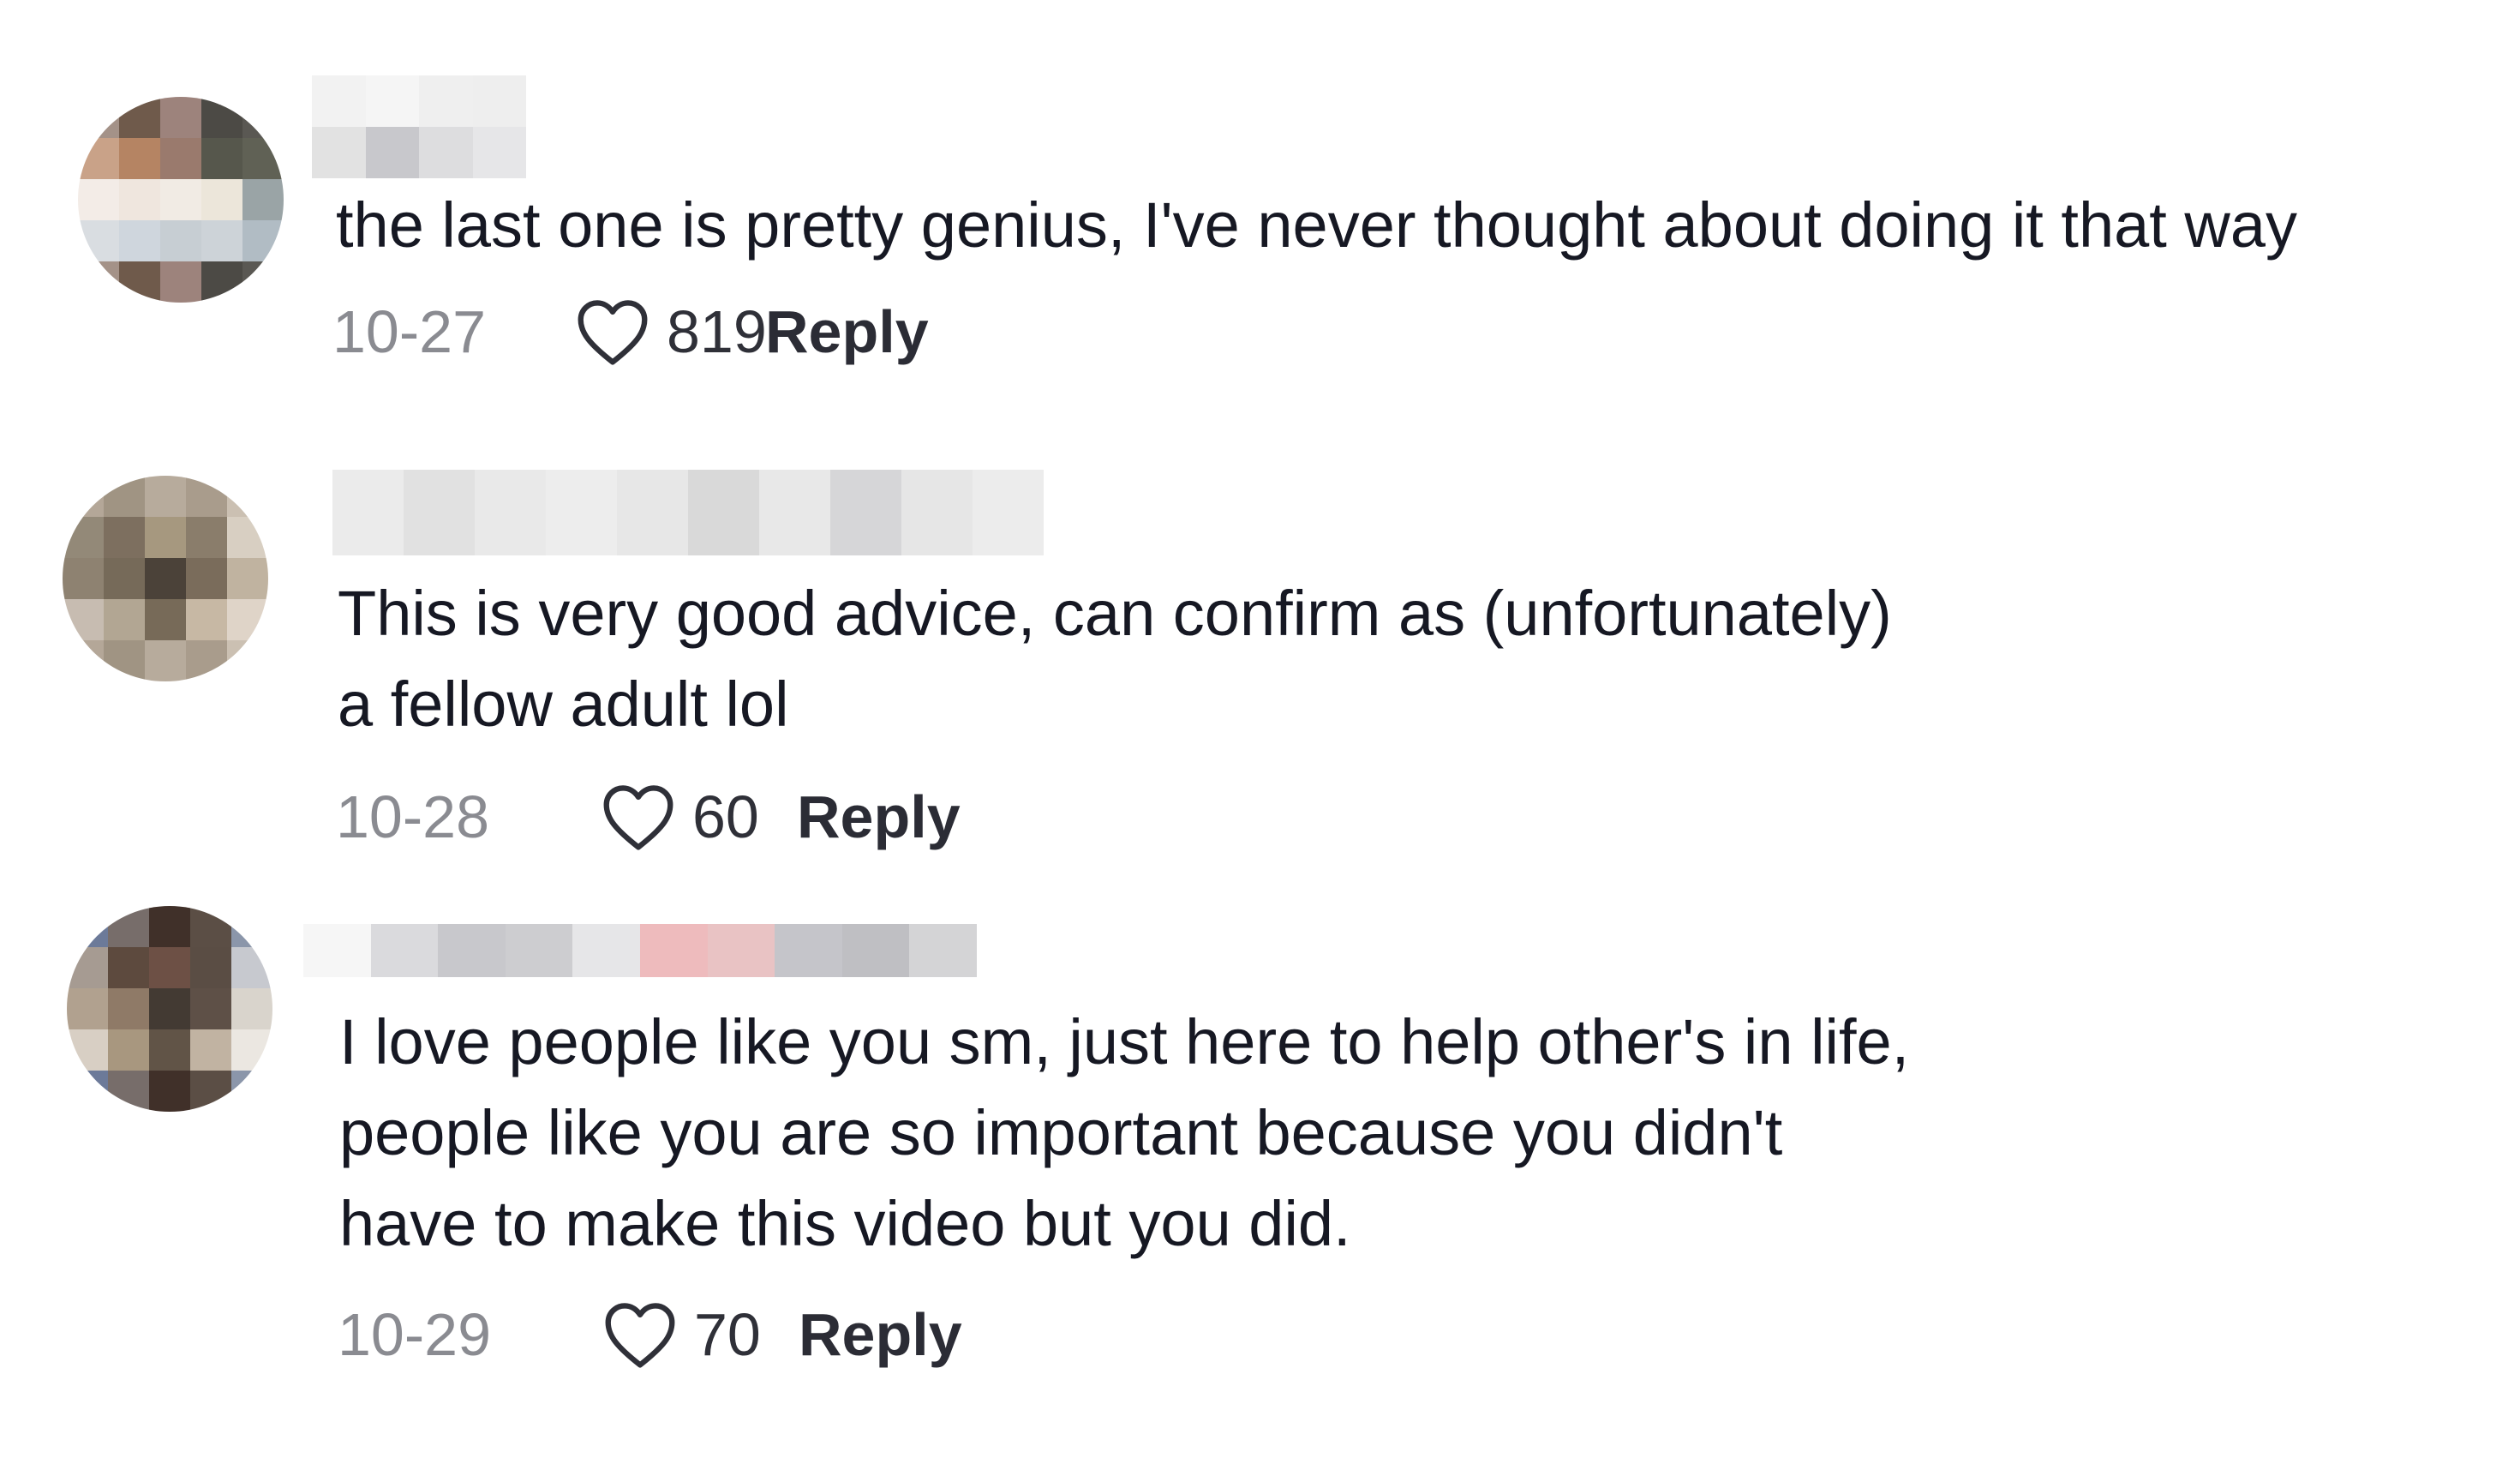  What do you see at coordinates (410, 331) in the screenshot?
I see `comment-date: 10-27` at bounding box center [410, 331].